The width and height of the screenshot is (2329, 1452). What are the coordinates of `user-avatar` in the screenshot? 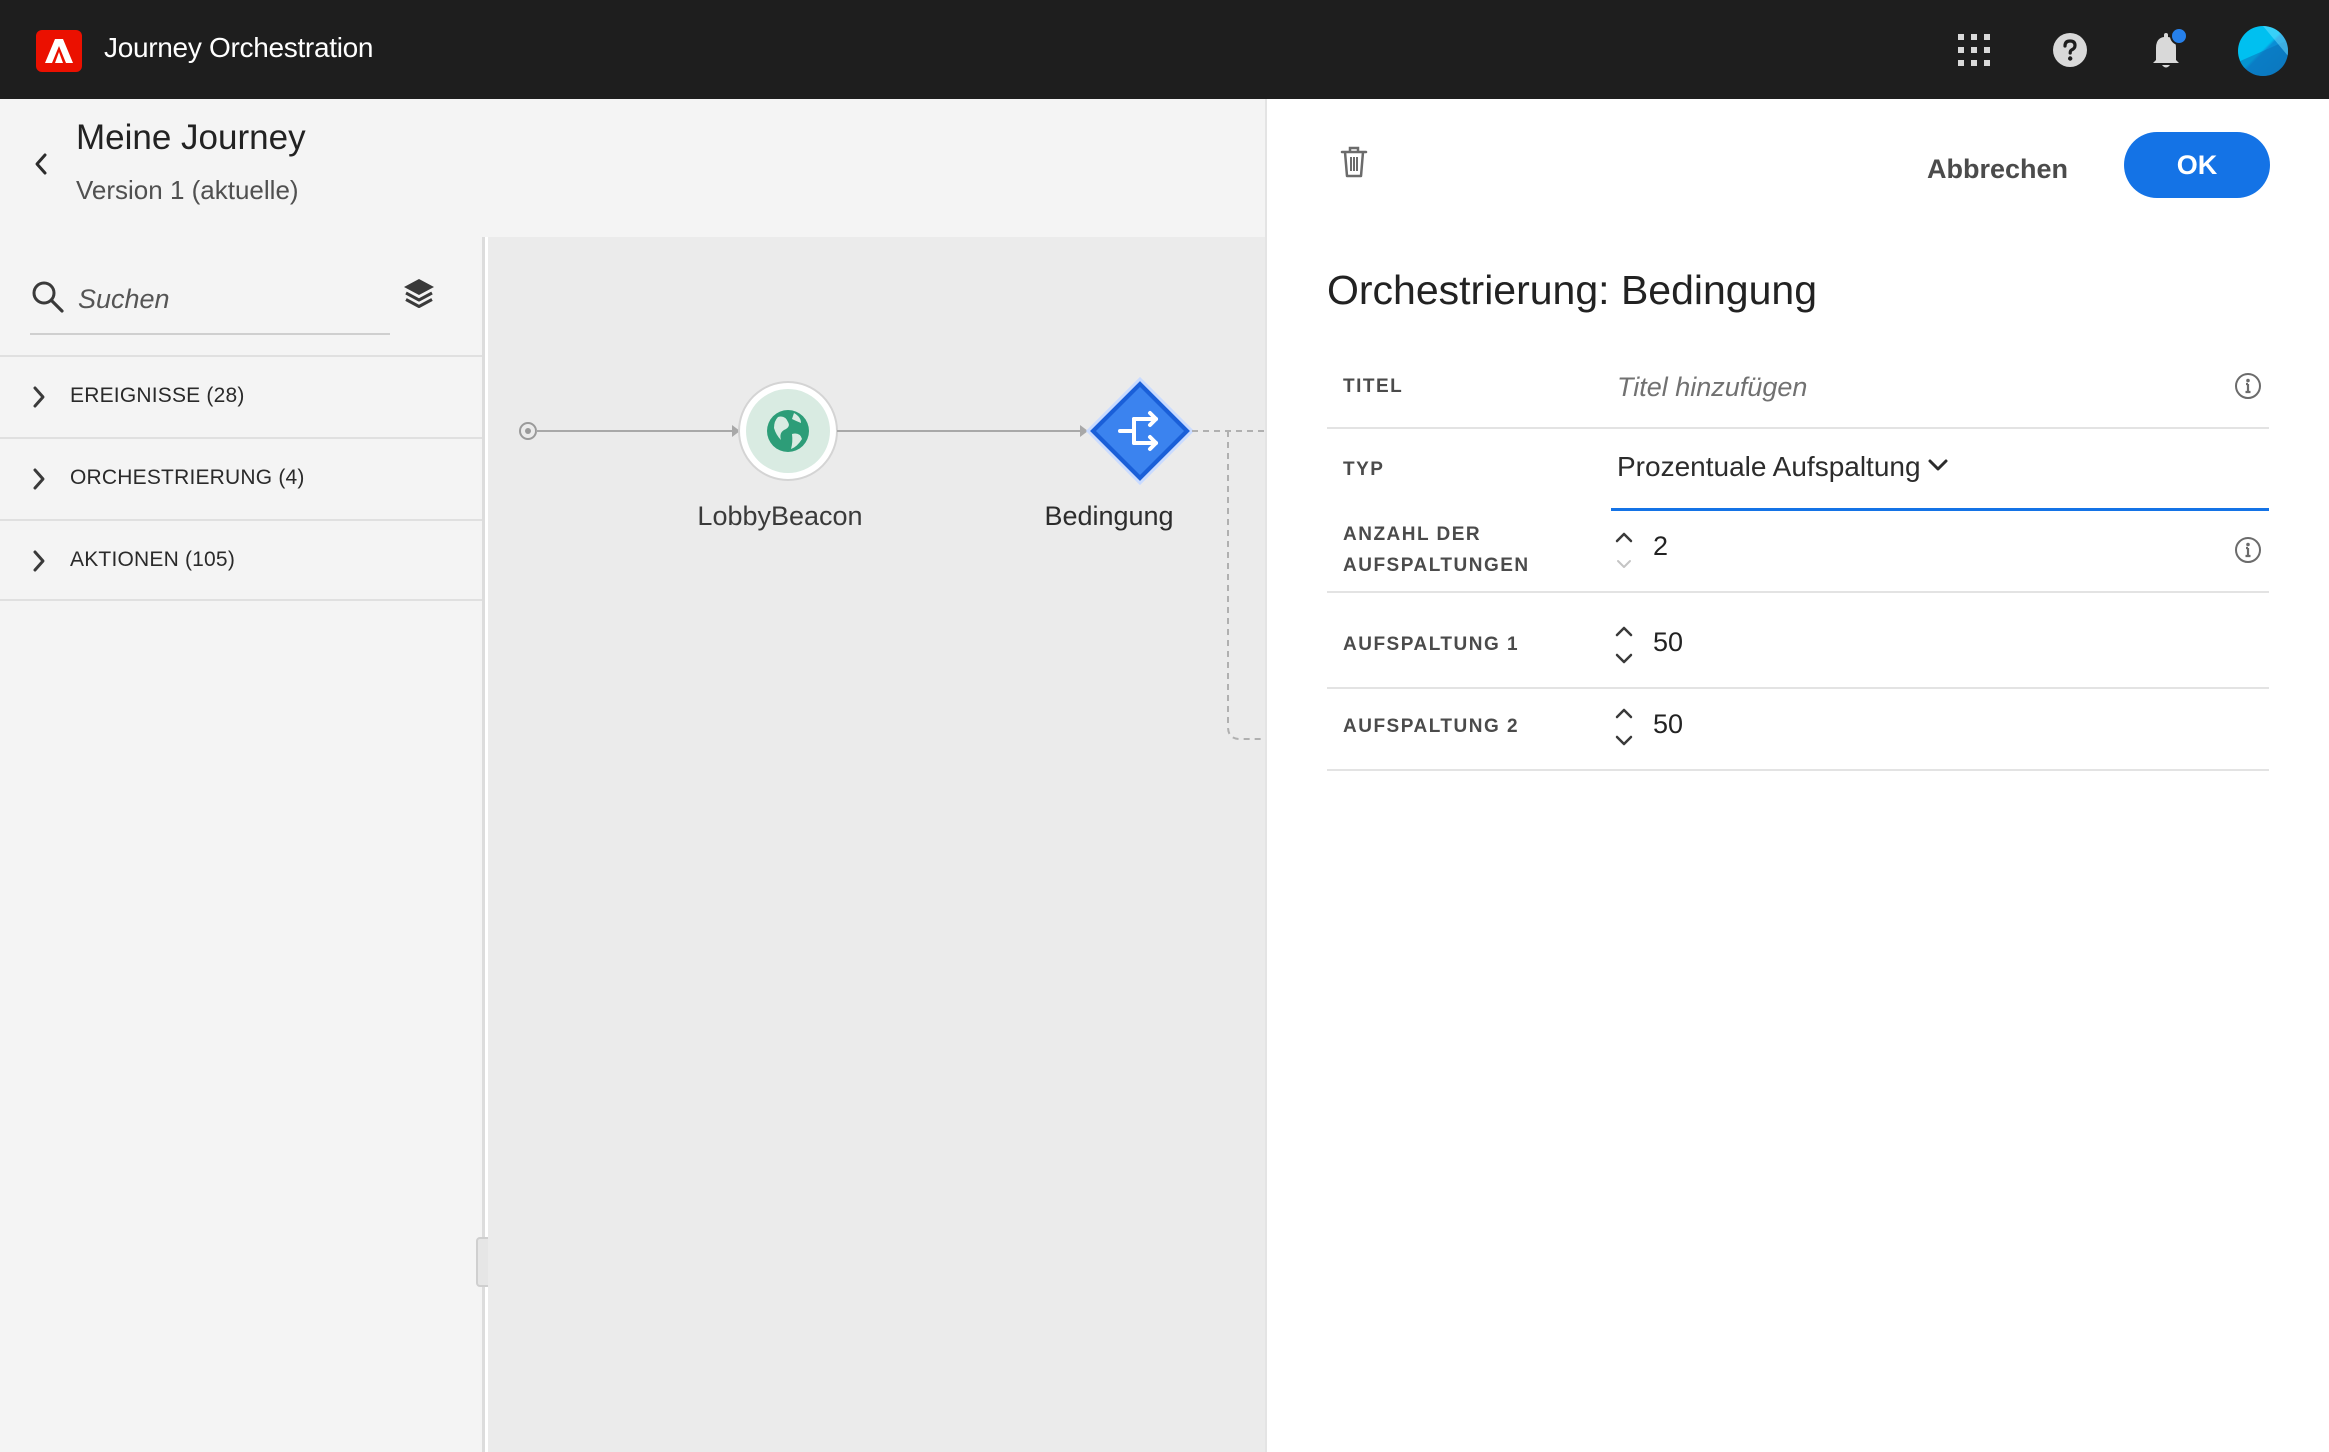 It's located at (2263, 51).